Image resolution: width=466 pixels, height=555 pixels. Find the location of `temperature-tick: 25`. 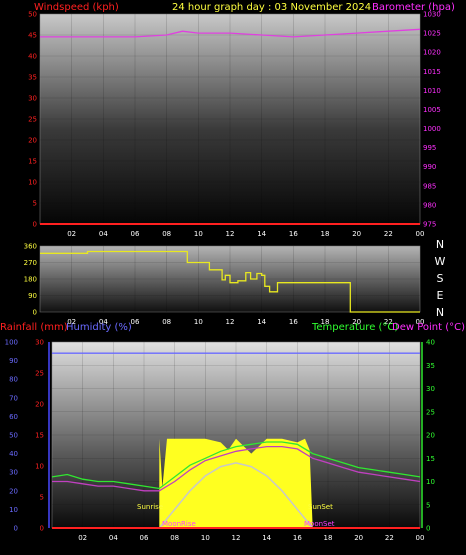

temperature-tick: 25 is located at coordinates (430, 412).